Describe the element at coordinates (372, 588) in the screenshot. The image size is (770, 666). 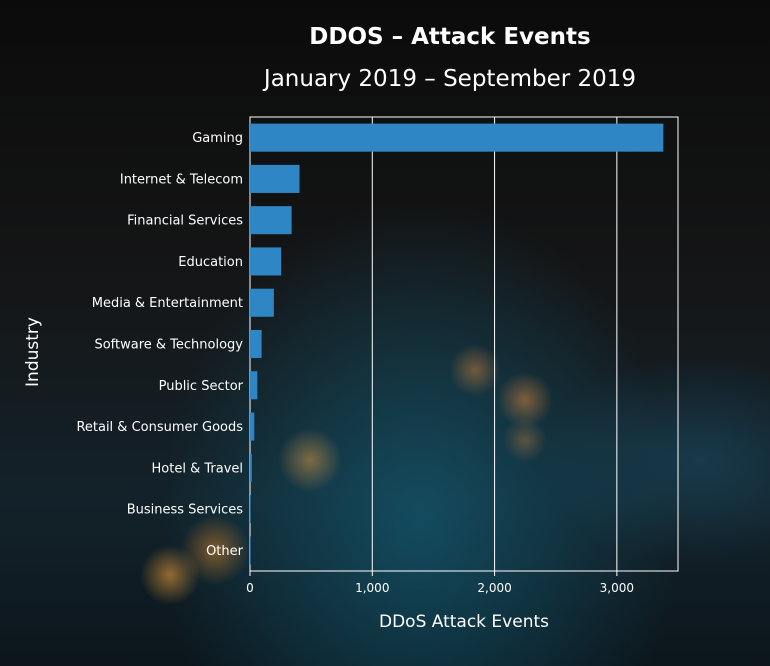
I see `x-tick-label: 1,000` at that location.